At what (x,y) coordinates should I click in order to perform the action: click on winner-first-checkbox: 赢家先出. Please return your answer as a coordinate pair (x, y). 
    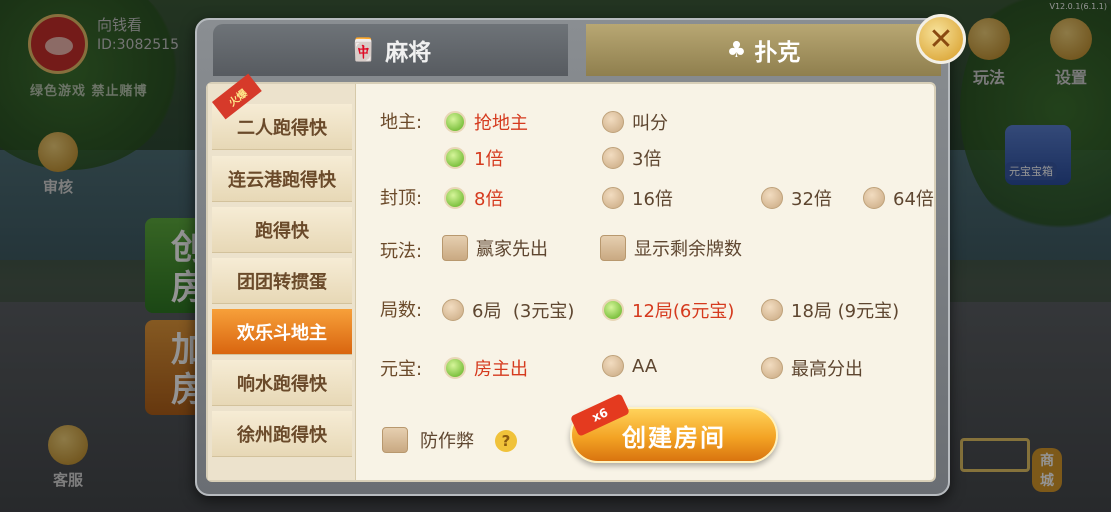
    Looking at the image, I should click on (495, 248).